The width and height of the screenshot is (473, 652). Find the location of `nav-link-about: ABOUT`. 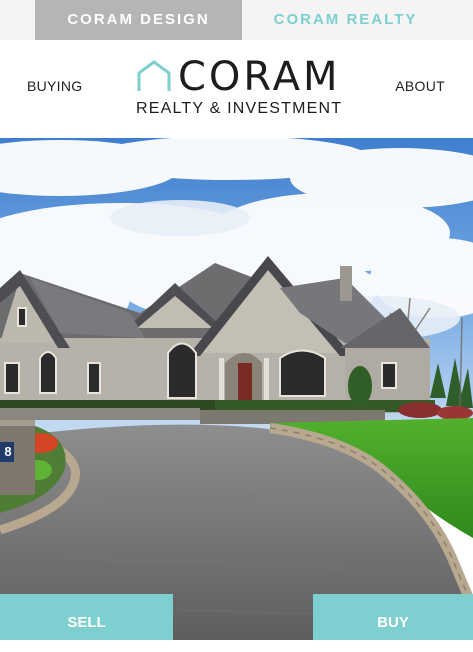

nav-link-about: ABOUT is located at coordinates (420, 86).